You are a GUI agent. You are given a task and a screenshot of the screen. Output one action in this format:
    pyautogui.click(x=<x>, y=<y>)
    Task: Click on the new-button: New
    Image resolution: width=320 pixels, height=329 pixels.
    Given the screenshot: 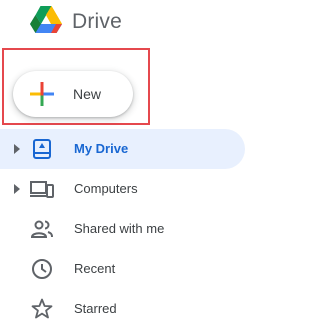 What is the action you would take?
    pyautogui.click(x=73, y=94)
    